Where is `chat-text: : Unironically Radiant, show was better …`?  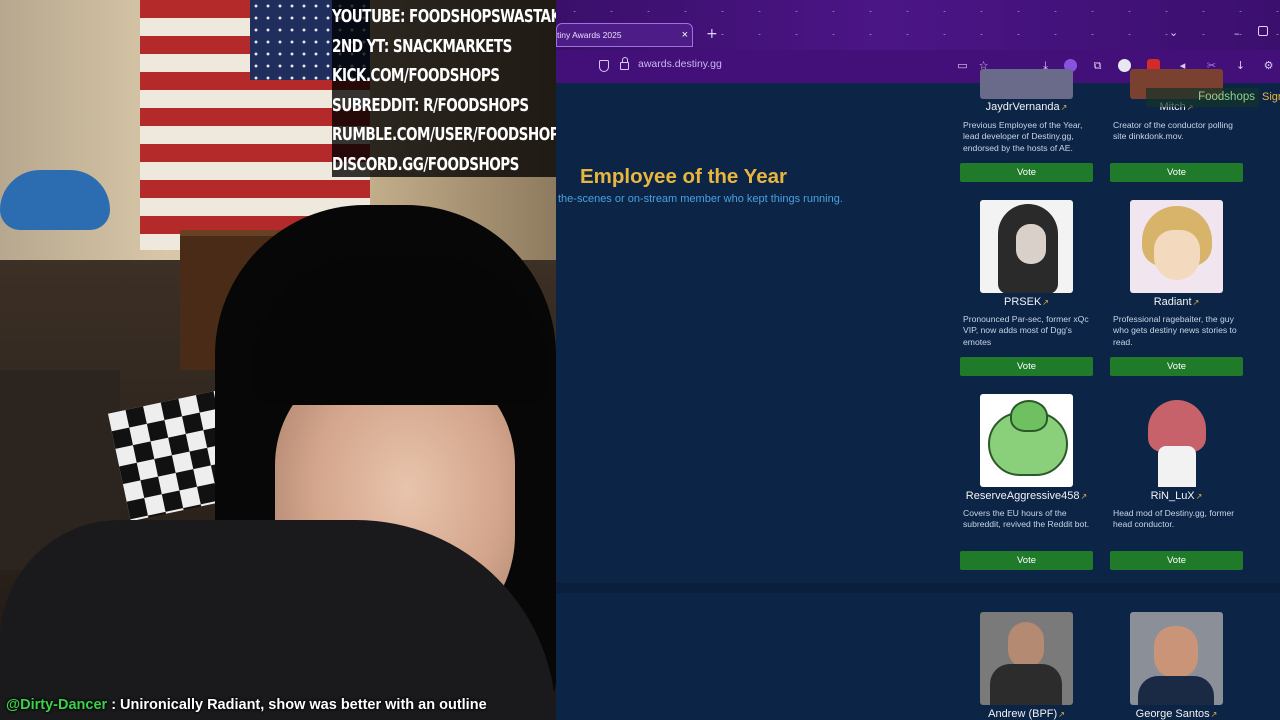
chat-text: : Unironically Radiant, show was better … is located at coordinates (297, 705).